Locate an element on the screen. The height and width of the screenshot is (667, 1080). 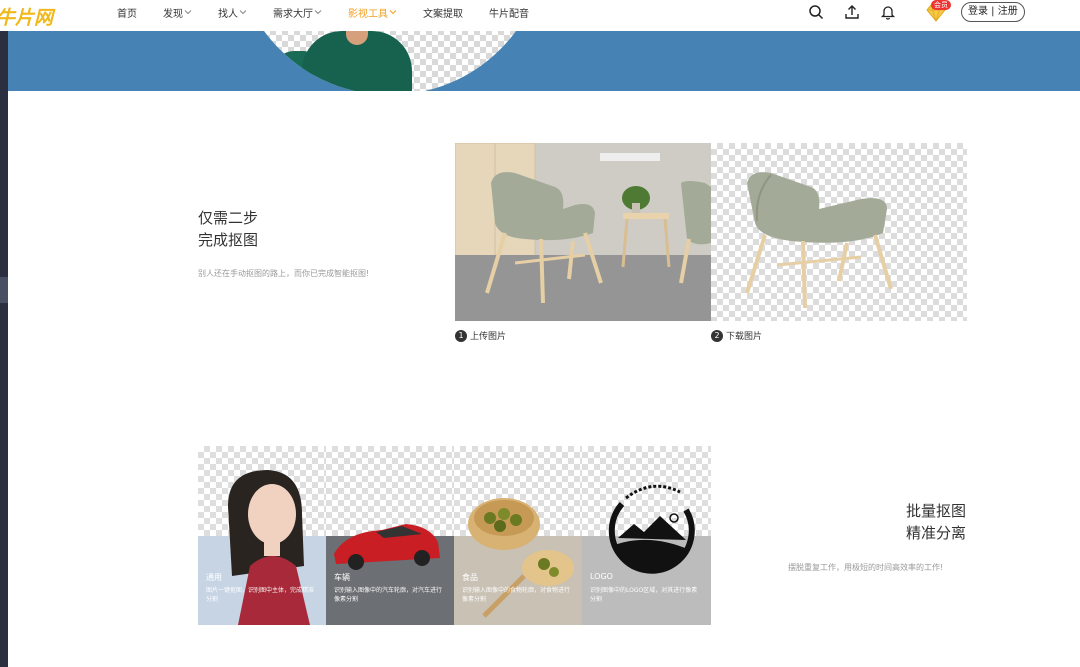
heading-line: 批量抠图 is located at coordinates (936, 511).